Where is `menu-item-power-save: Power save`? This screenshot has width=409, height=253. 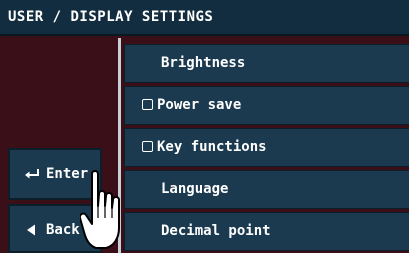 menu-item-power-save: Power save is located at coordinates (266, 105).